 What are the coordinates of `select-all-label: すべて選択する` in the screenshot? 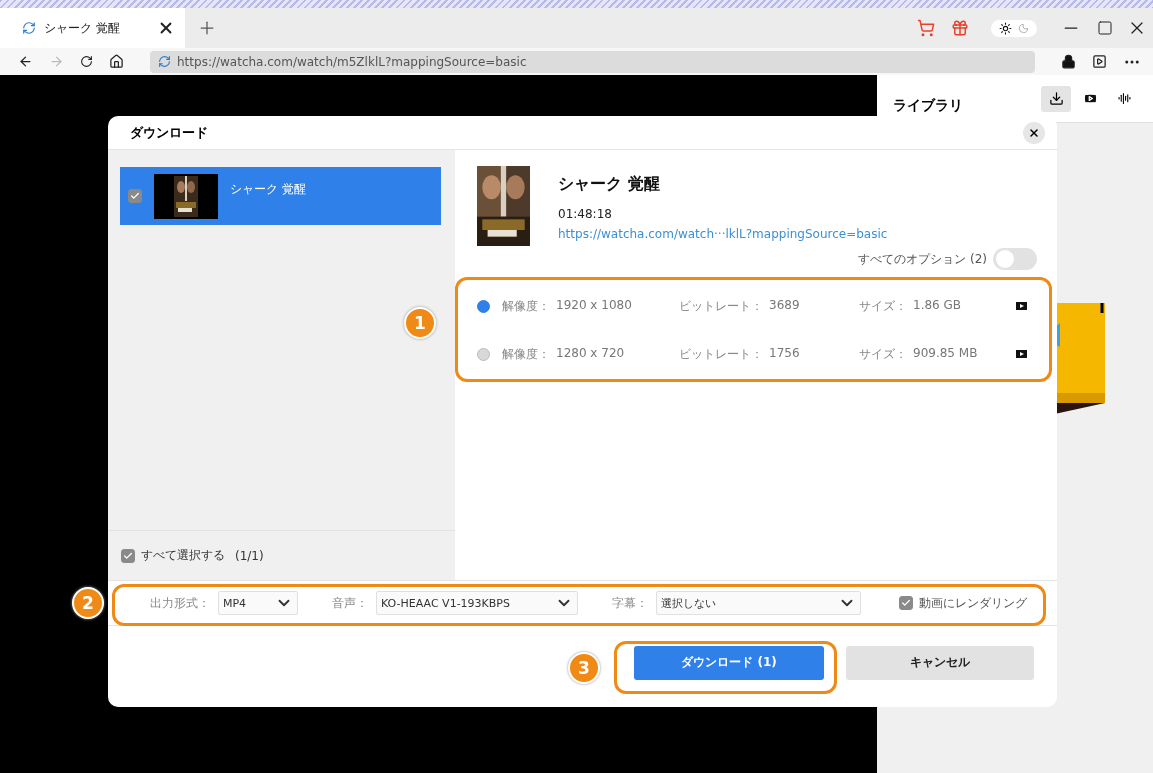 It's located at (183, 555).